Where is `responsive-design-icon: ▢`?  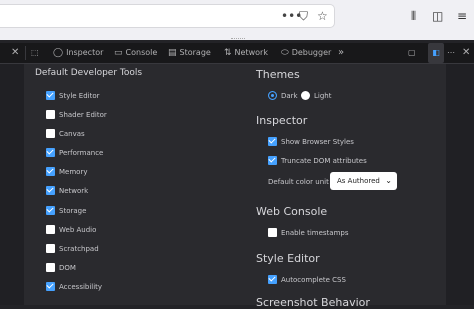 responsive-design-icon: ▢ is located at coordinates (412, 53).